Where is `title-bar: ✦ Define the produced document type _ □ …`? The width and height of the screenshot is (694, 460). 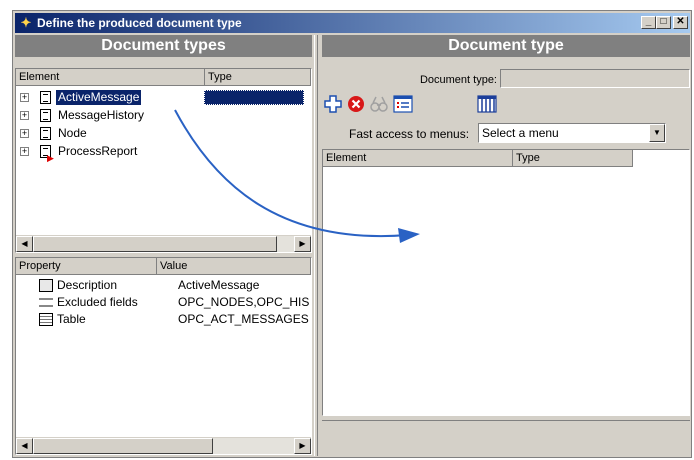
title-bar: ✦ Define the produced document type _ □ … is located at coordinates (352, 23).